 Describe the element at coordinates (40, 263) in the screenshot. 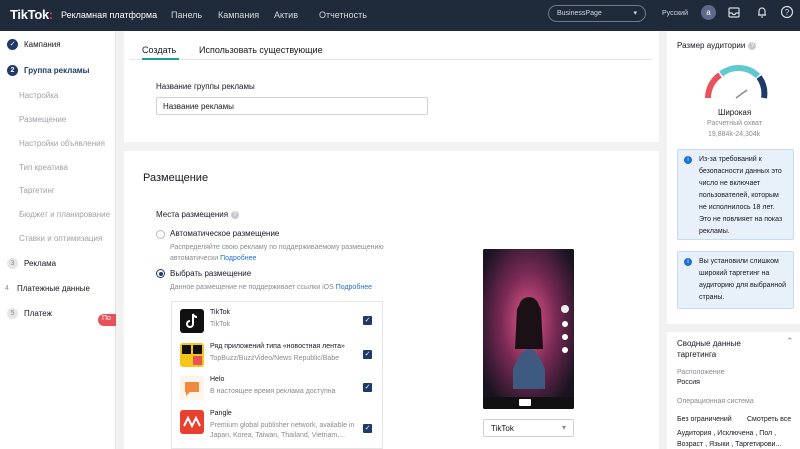

I see `step-label: Реклама` at that location.